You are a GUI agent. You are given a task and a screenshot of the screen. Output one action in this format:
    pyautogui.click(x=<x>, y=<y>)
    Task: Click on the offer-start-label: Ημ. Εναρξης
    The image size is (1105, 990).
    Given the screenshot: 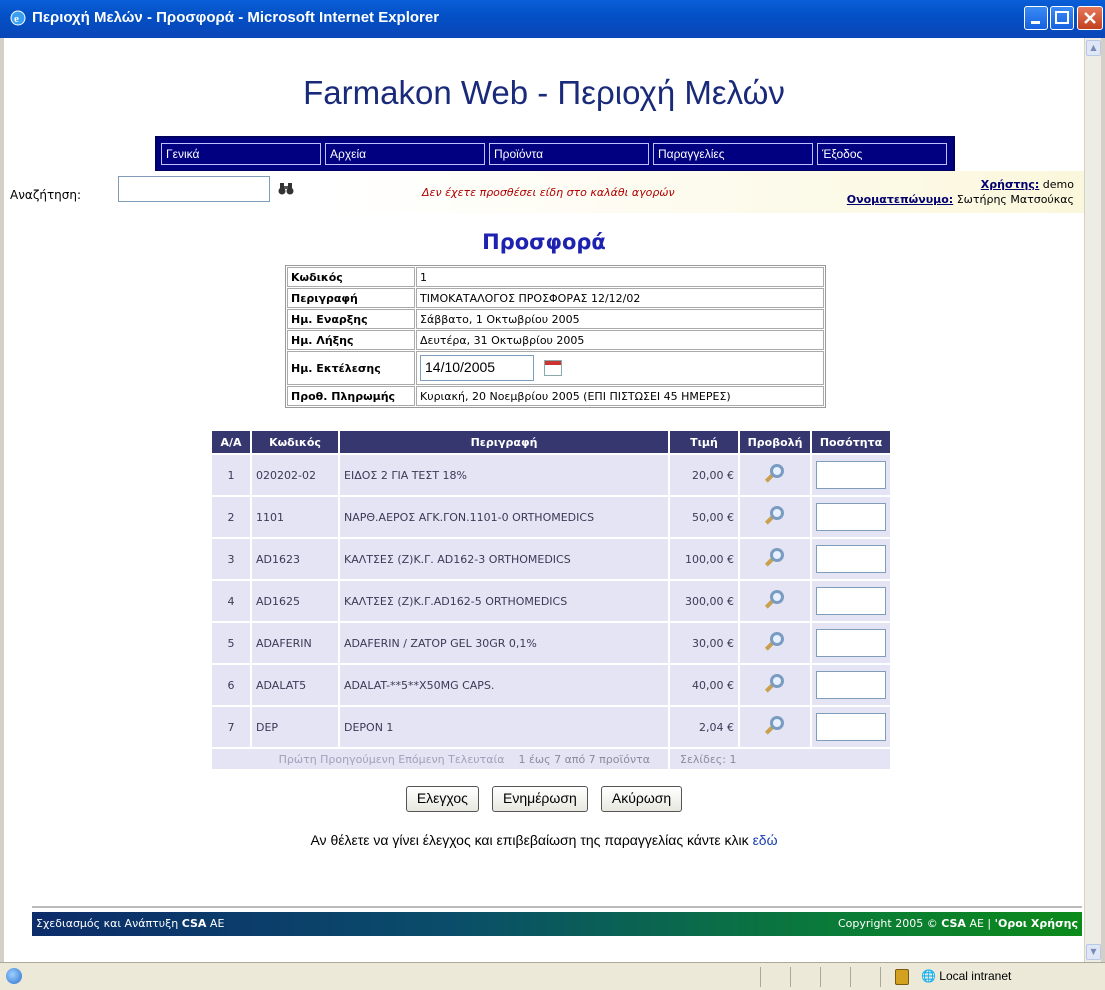 What is the action you would take?
    pyautogui.click(x=351, y=319)
    